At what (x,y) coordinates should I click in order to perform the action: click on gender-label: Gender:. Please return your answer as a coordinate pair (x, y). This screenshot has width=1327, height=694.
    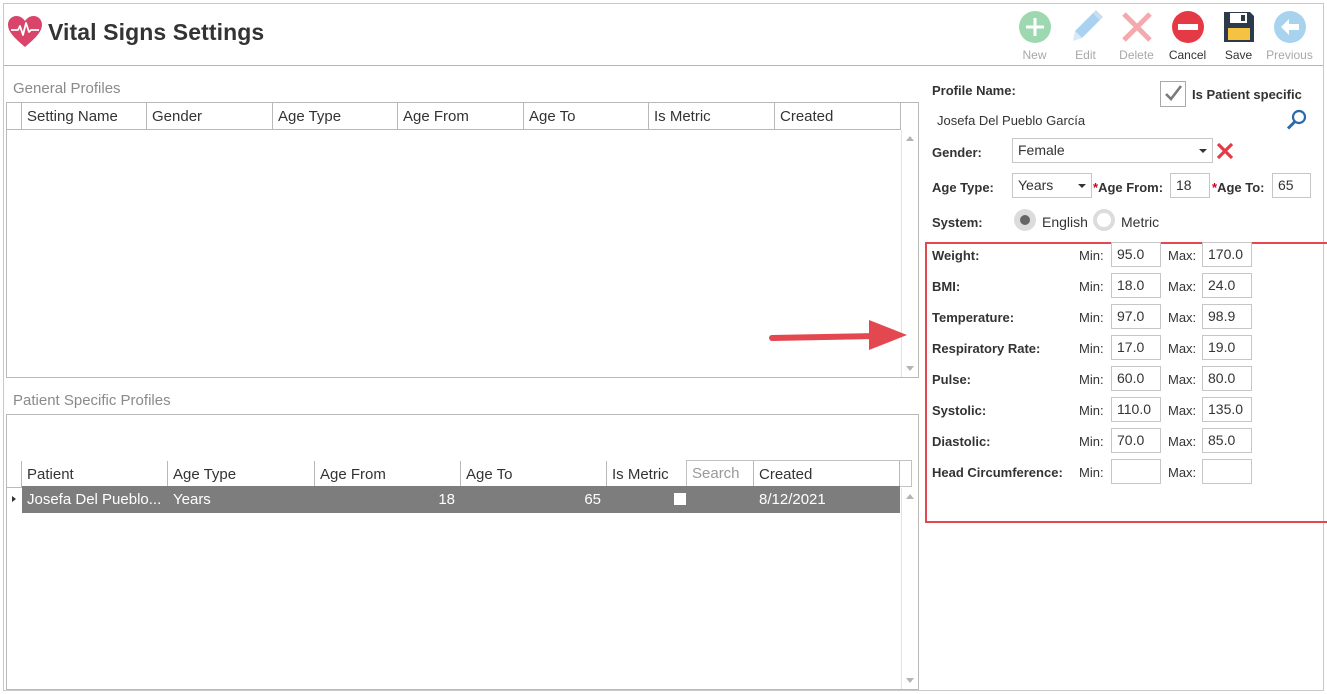
    Looking at the image, I should click on (957, 152).